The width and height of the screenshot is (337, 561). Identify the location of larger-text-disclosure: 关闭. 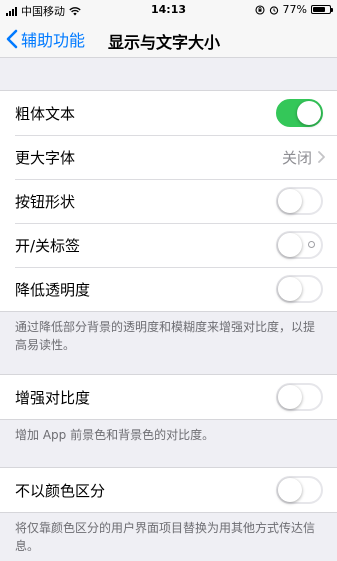
(303, 157).